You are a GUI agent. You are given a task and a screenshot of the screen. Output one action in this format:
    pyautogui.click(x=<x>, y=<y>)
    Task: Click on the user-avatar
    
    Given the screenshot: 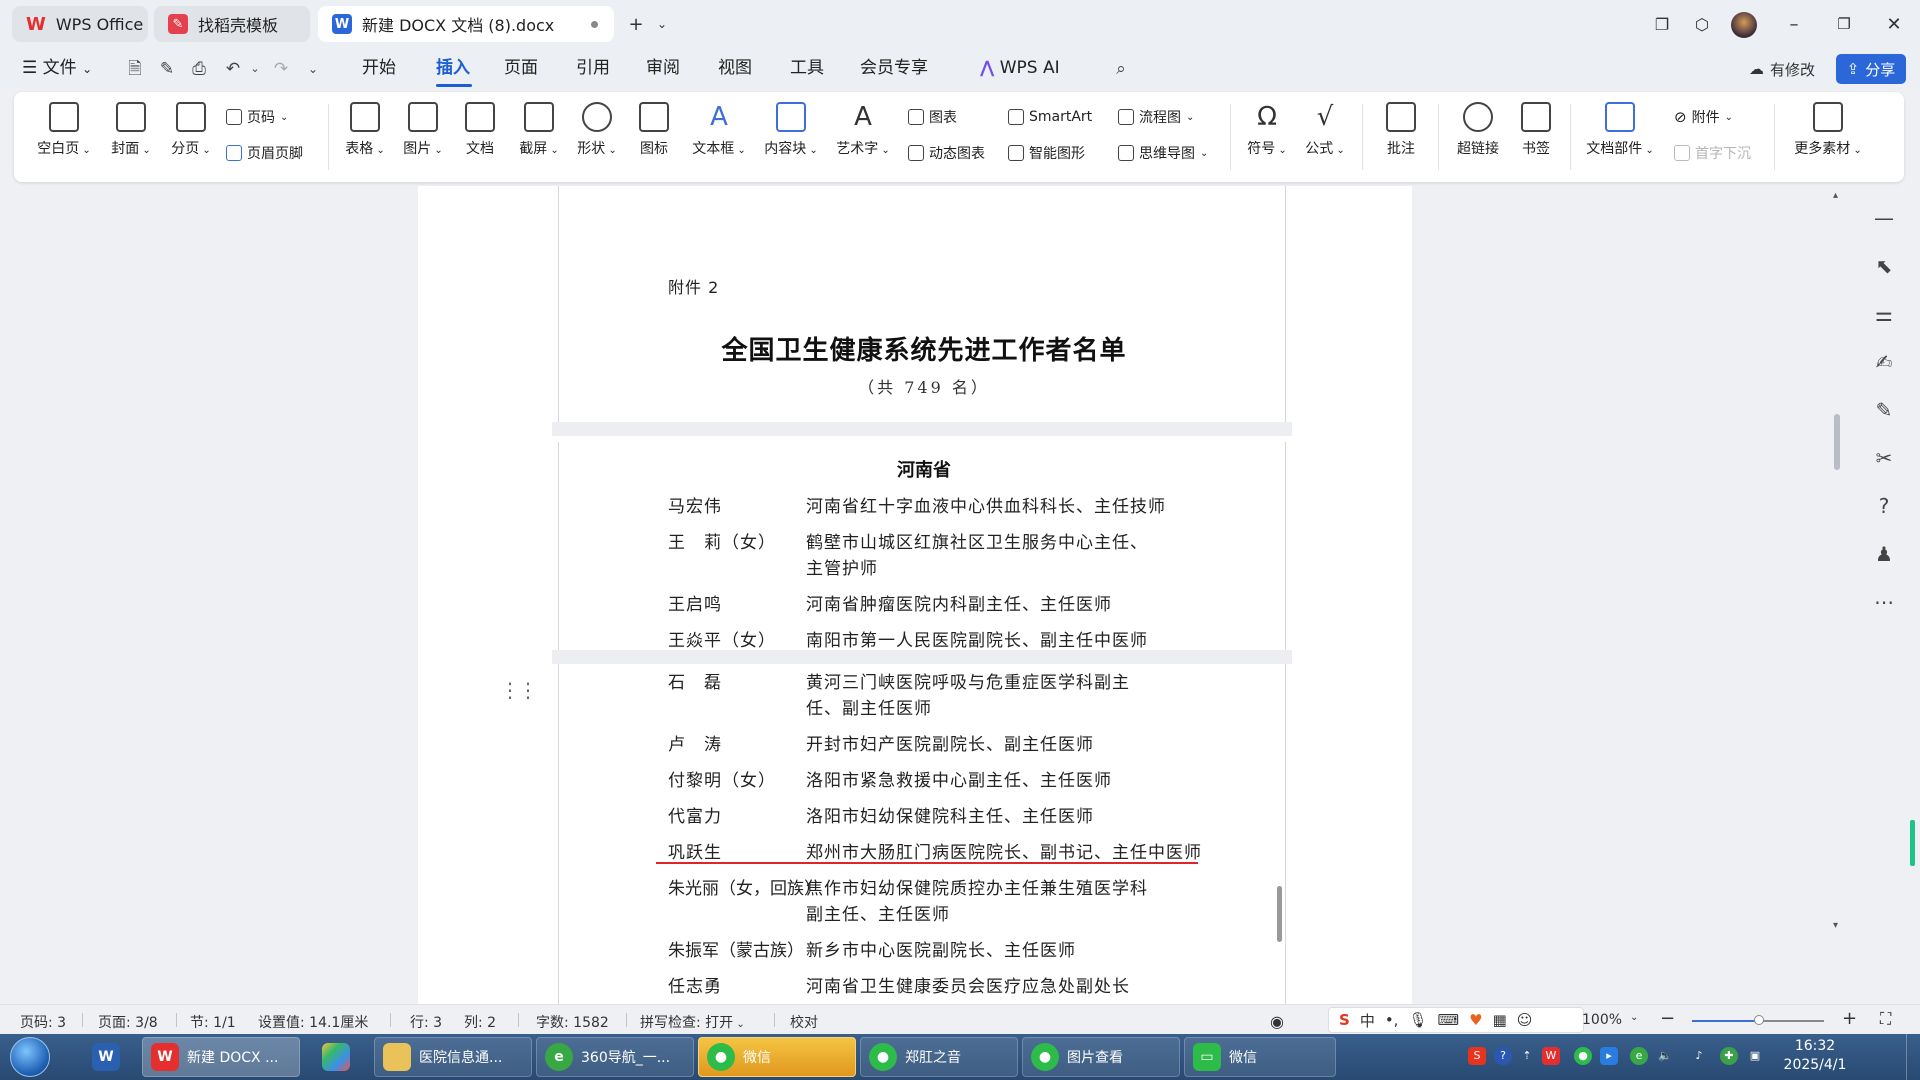 What is the action you would take?
    pyautogui.click(x=1744, y=25)
    